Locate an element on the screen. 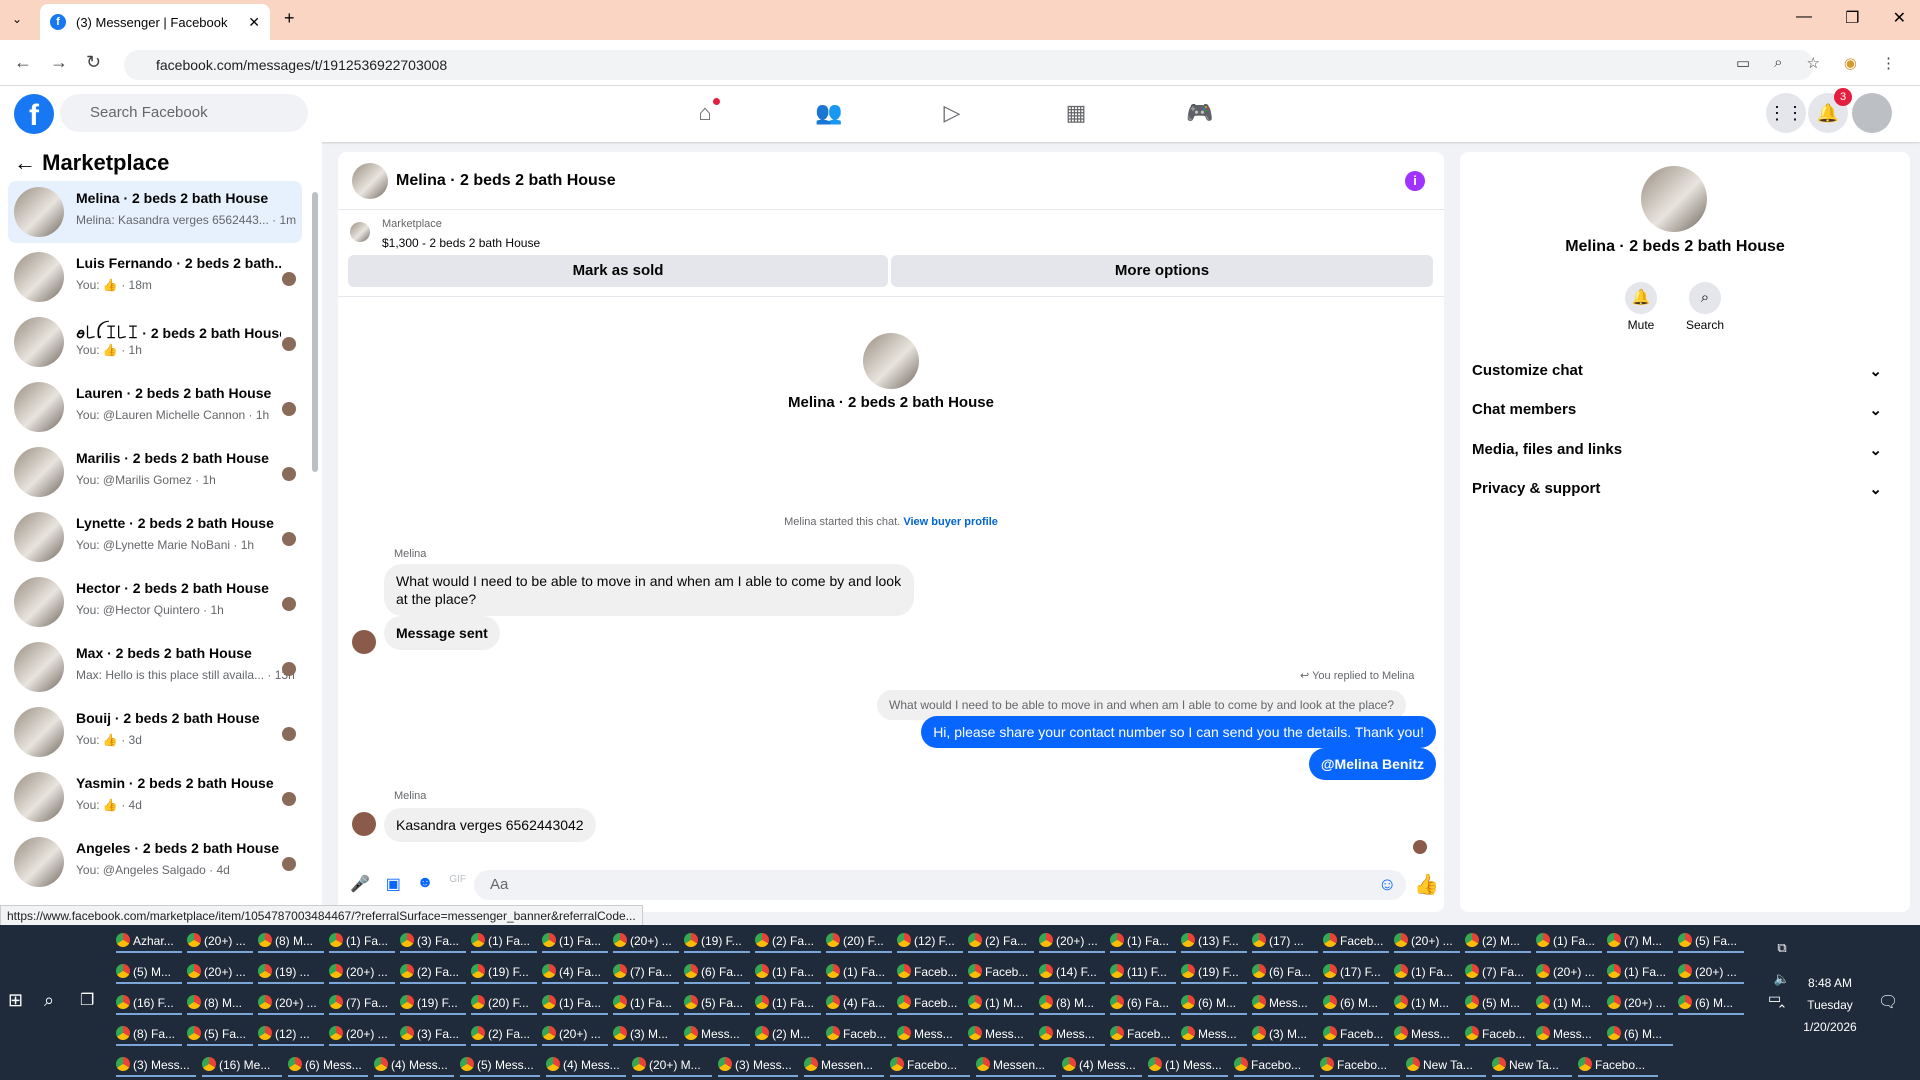 This screenshot has width=1920, height=1080. media-files-section: Media, files and links ⌄ is located at coordinates (1677, 450).